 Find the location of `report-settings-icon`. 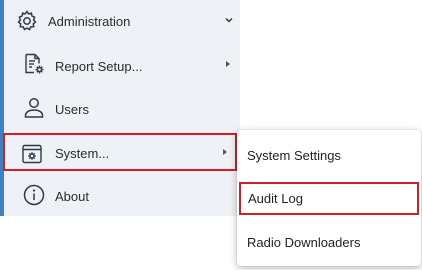

report-settings-icon is located at coordinates (34, 64).